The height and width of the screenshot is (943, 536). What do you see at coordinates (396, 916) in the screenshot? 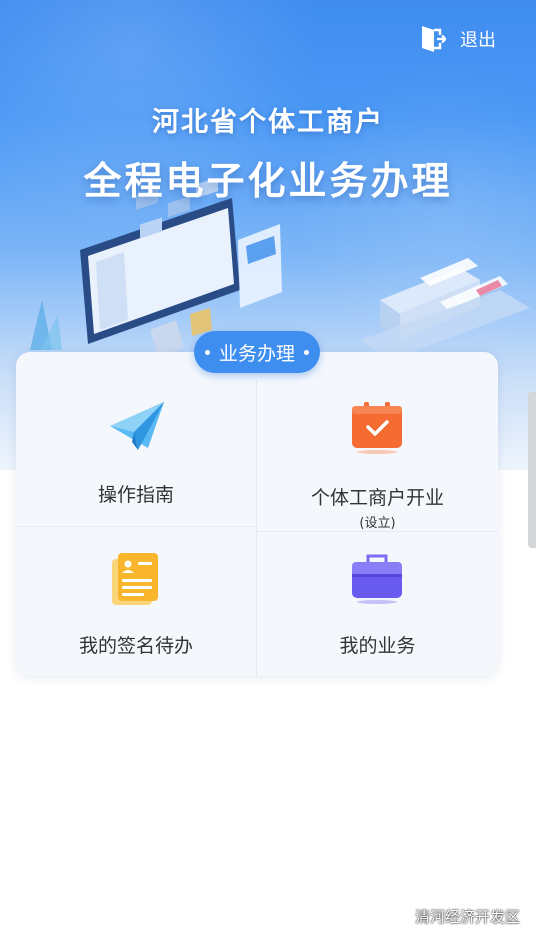
I see `wechat-icon` at bounding box center [396, 916].